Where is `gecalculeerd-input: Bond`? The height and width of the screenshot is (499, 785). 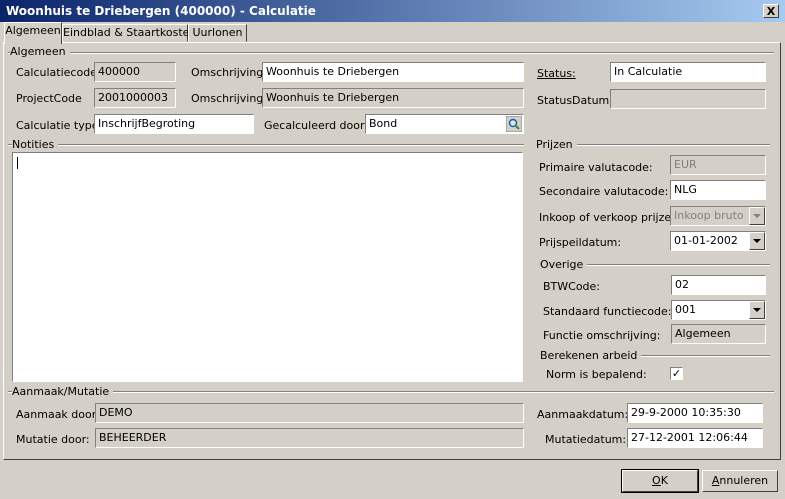
gecalculeerd-input: Bond is located at coordinates (444, 124).